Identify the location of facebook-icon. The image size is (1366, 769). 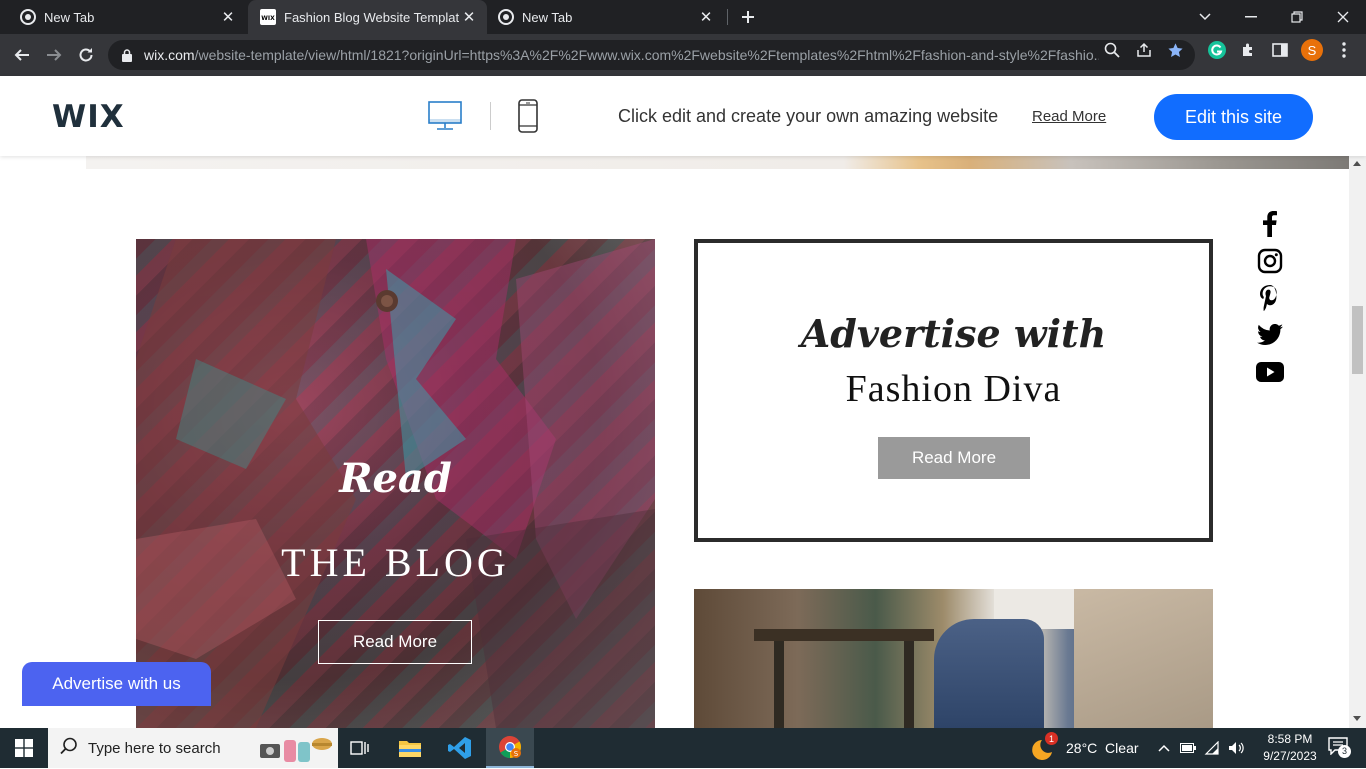
(1270, 224).